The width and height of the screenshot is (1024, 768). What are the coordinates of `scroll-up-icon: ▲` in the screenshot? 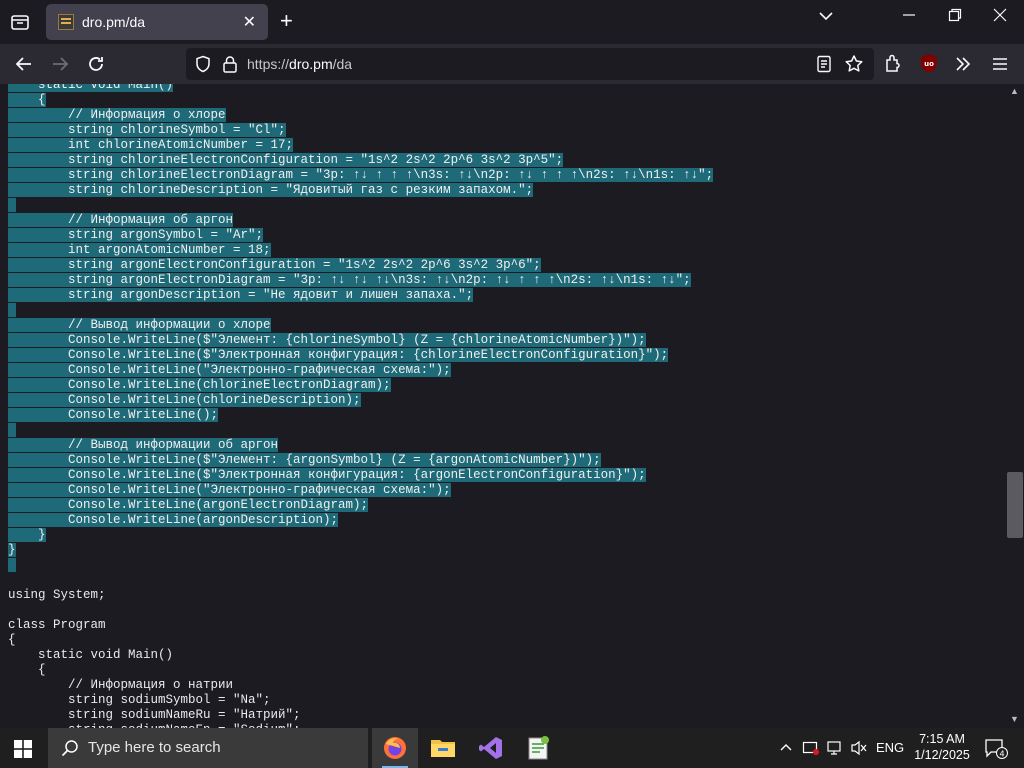 It's located at (1014, 91).